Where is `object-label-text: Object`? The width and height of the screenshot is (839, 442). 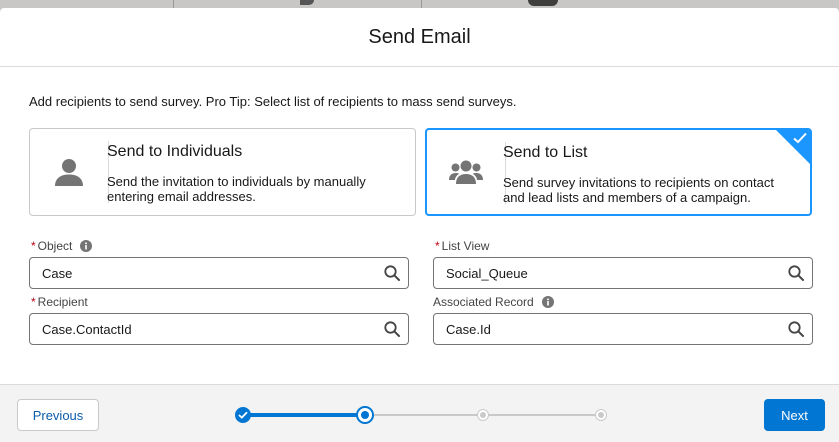 object-label-text: Object is located at coordinates (55, 246).